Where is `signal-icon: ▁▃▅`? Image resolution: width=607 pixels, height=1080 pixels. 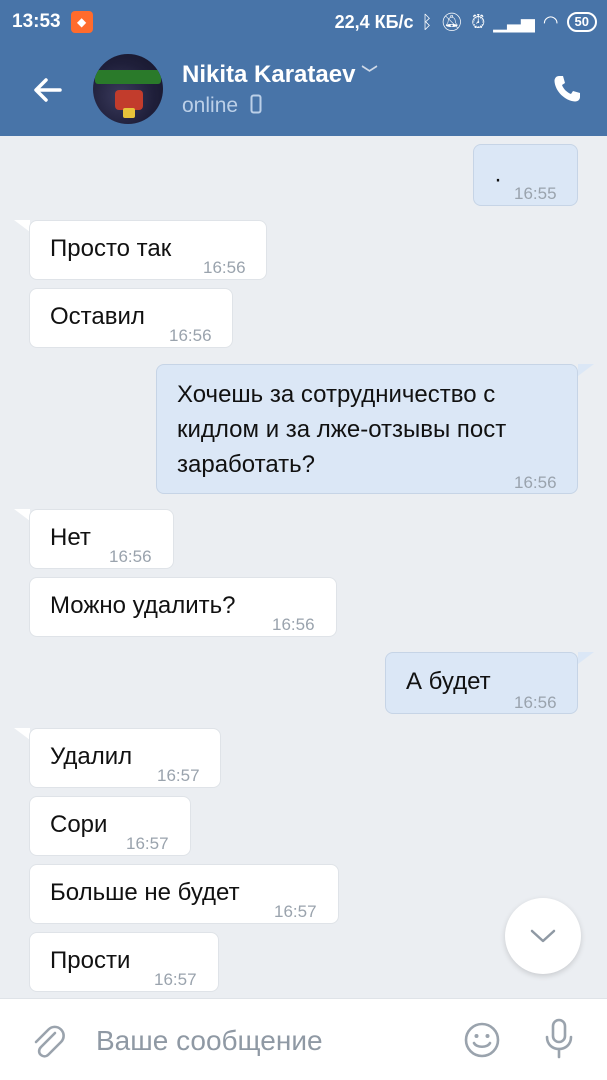 signal-icon: ▁▃▅ is located at coordinates (514, 21).